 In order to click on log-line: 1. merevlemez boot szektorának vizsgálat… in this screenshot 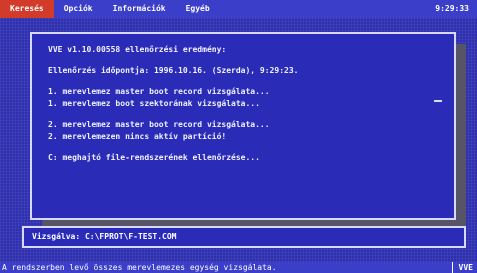, I will do `click(154, 103)`.